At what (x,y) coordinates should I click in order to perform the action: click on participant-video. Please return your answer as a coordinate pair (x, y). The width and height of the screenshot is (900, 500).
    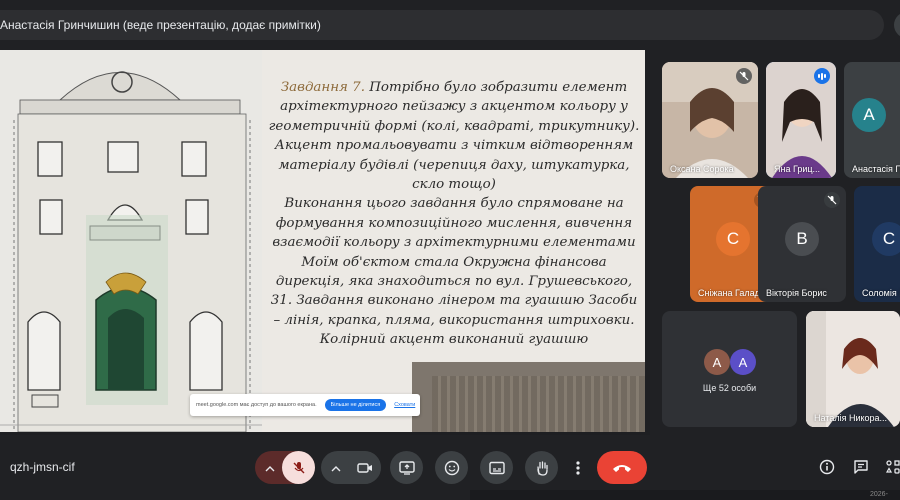
    Looking at the image, I should click on (853, 369).